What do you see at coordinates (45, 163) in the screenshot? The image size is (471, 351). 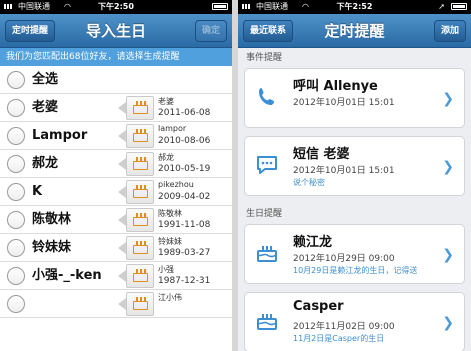 I see `contact-name: 郝龙` at bounding box center [45, 163].